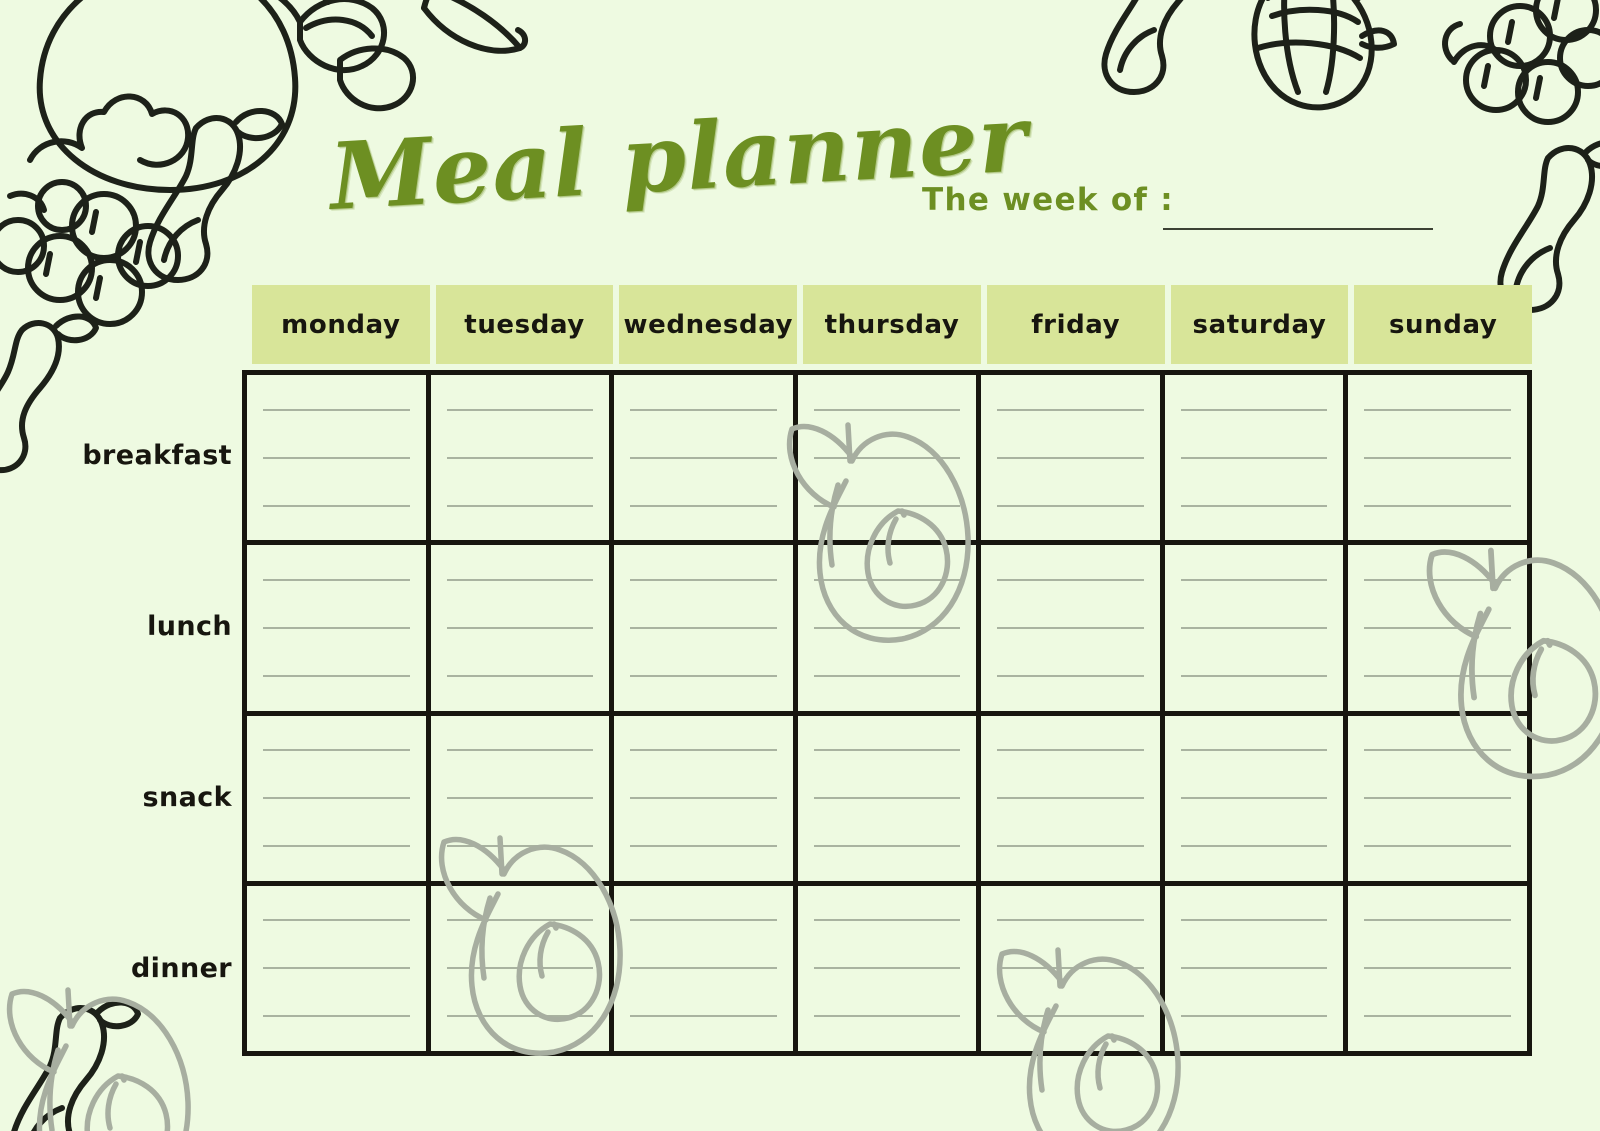 This screenshot has height=1131, width=1600. I want to click on meal-cell-lunch-tuesday, so click(522, 630).